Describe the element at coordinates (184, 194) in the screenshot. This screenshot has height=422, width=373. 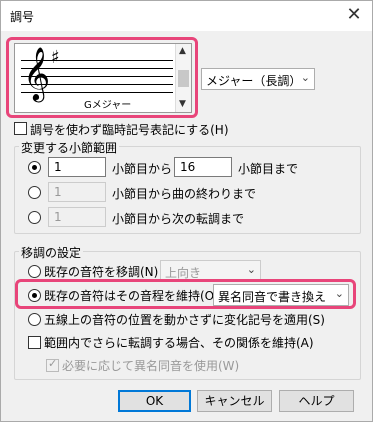
I see `range-to-end-label: 小節目から曲の終わりまで` at that location.